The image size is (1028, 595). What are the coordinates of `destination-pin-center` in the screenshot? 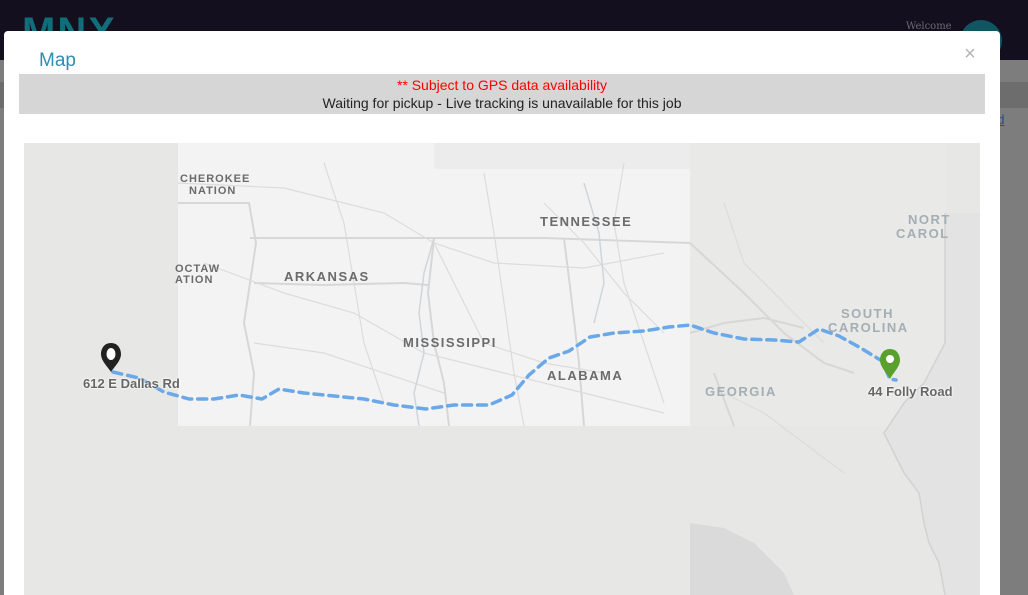 It's located at (890, 359).